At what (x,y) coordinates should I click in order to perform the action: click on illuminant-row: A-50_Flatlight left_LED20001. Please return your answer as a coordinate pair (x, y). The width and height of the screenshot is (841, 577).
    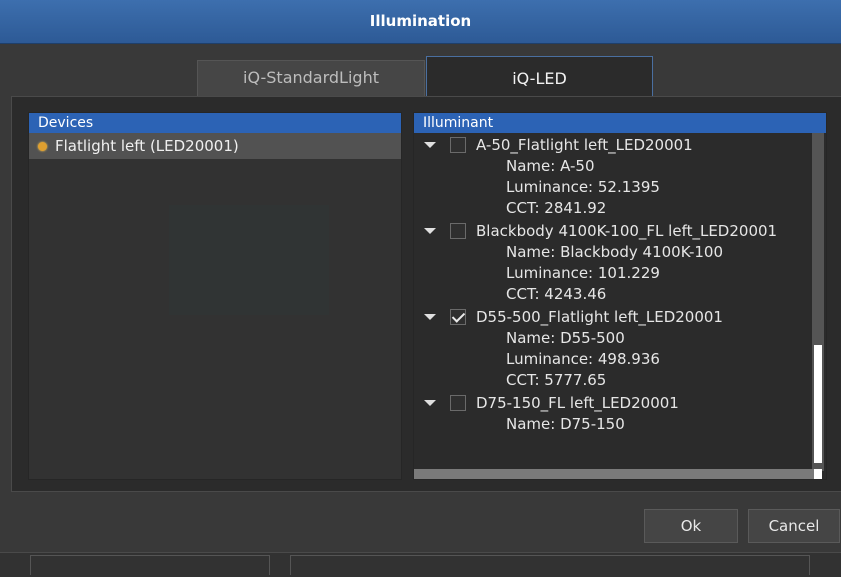
    Looking at the image, I should click on (613, 144).